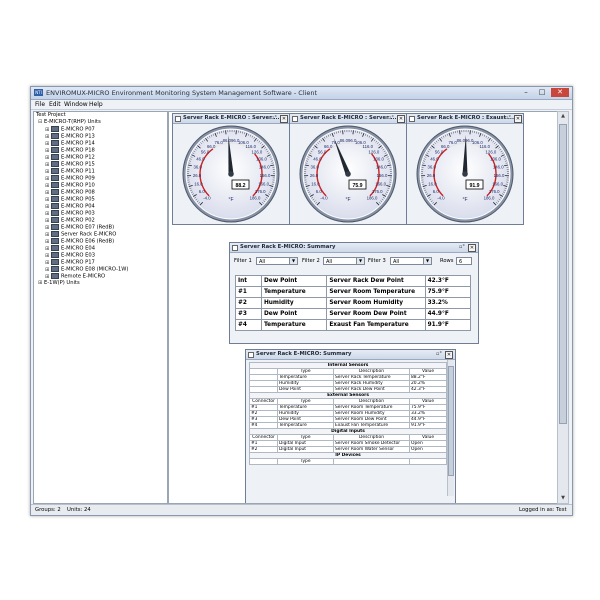 The width and height of the screenshot is (600, 600). Describe the element at coordinates (411, 261) in the screenshot. I see `filter-3-select: All ▼` at that location.